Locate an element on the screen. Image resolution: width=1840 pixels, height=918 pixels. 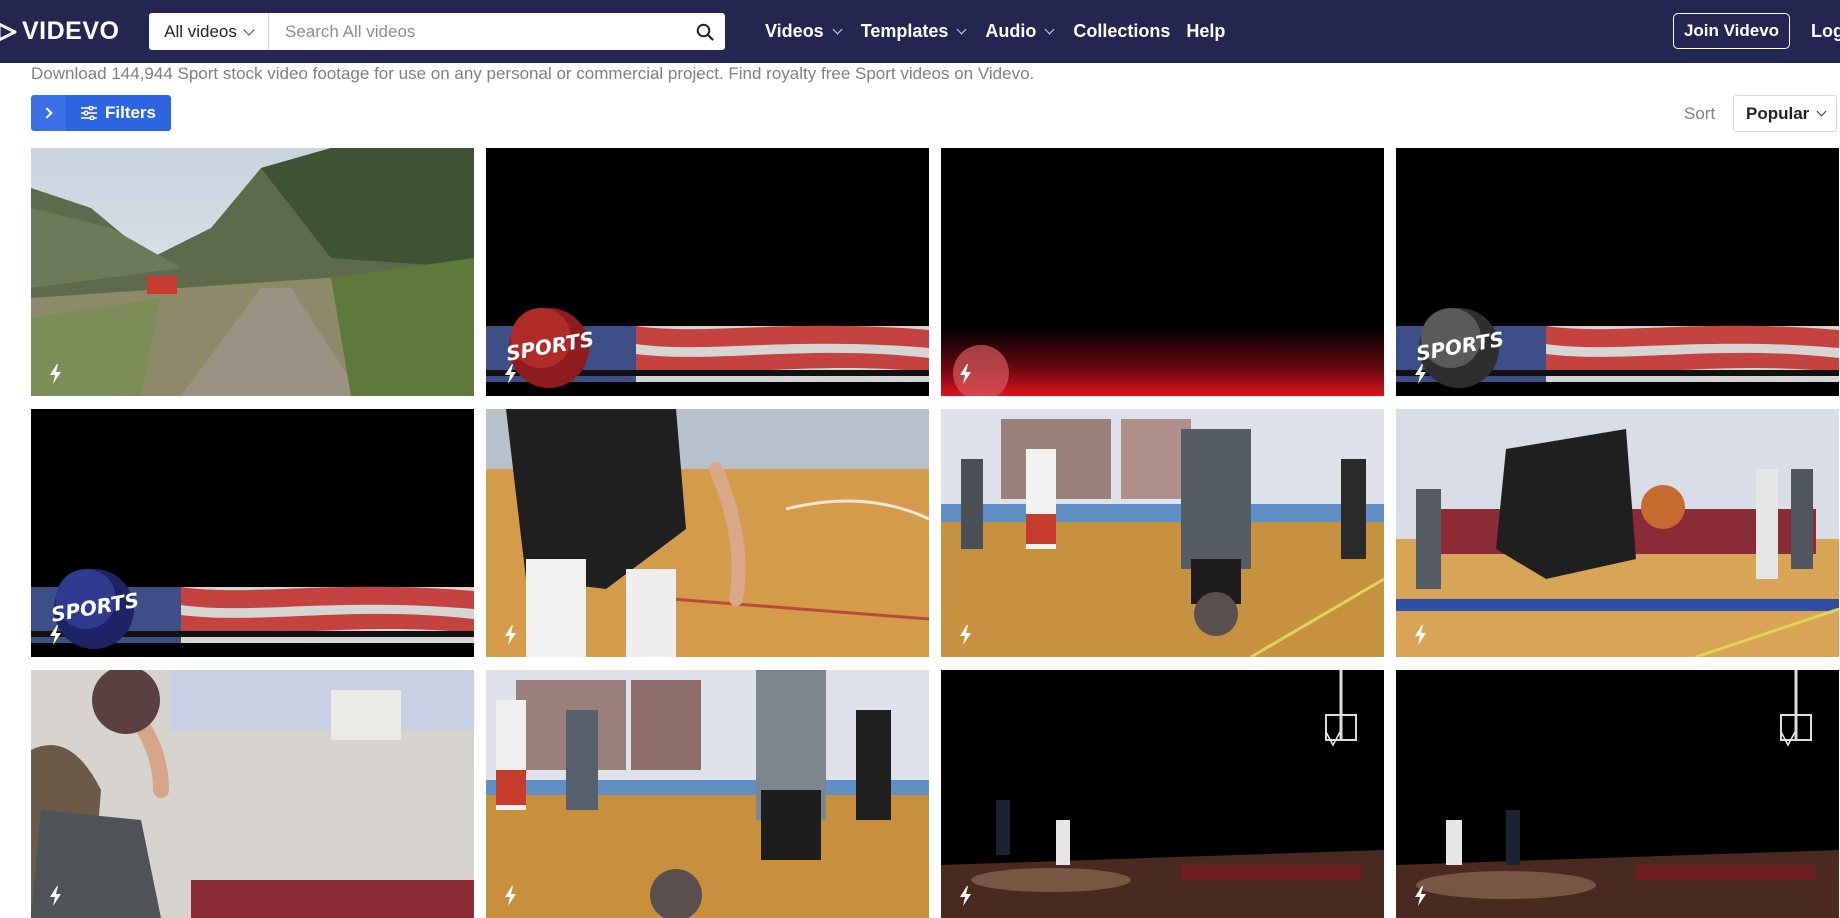
sliders-icon is located at coordinates (88, 113).